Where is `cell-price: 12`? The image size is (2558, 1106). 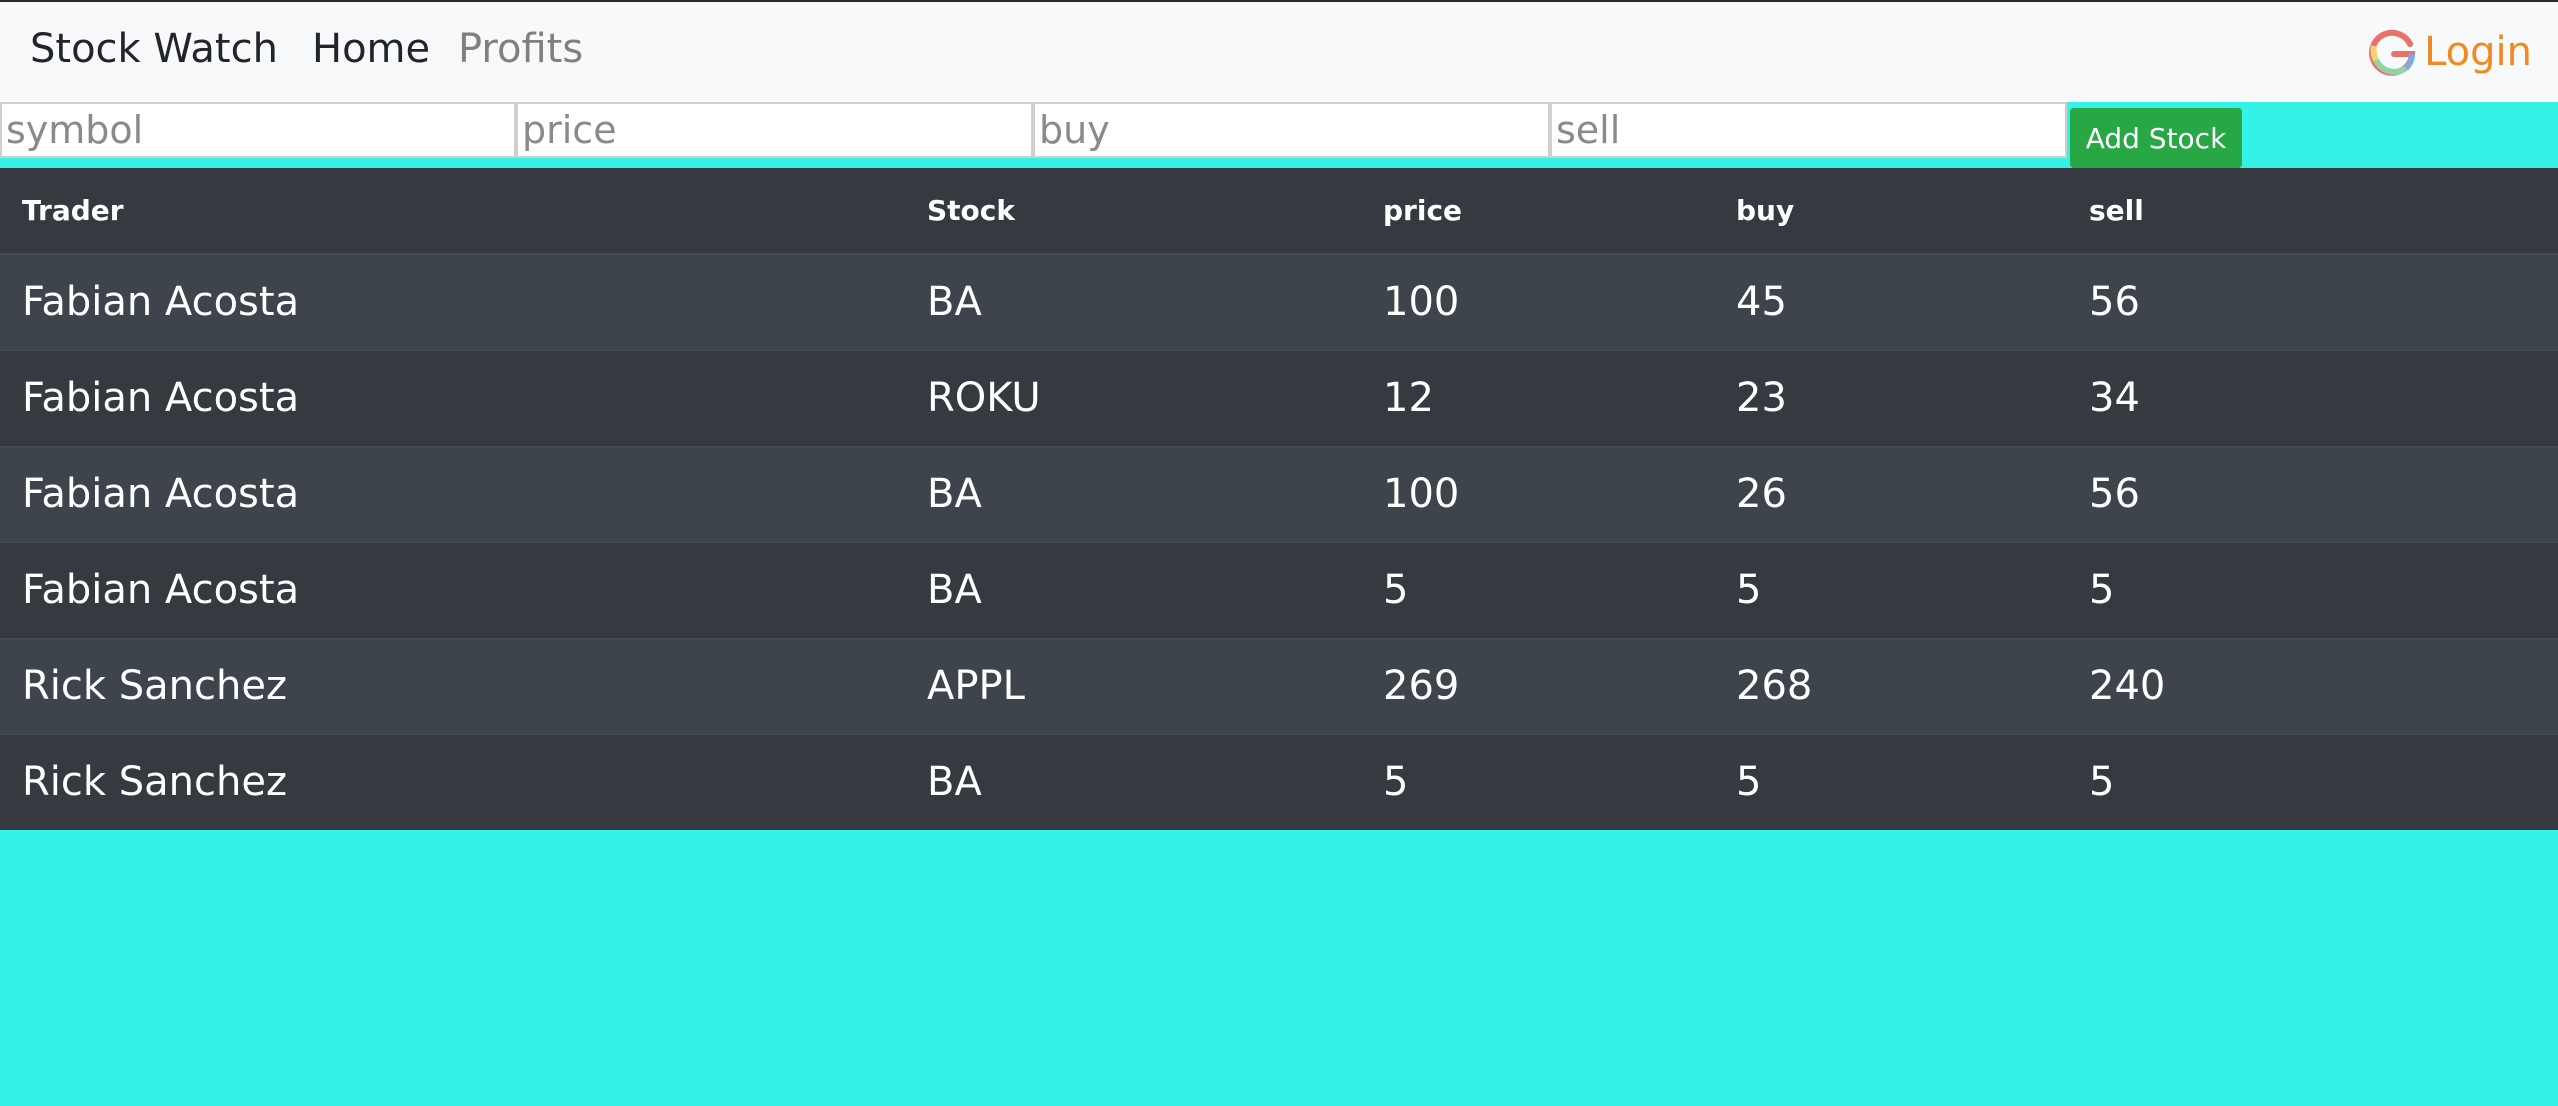 cell-price: 12 is located at coordinates (1537, 397).